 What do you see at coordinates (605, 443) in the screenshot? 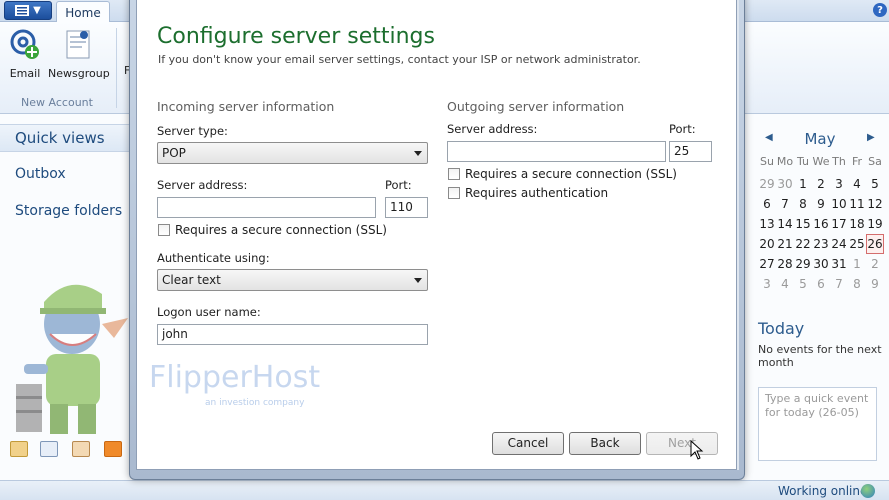
I see `back-button: Back` at bounding box center [605, 443].